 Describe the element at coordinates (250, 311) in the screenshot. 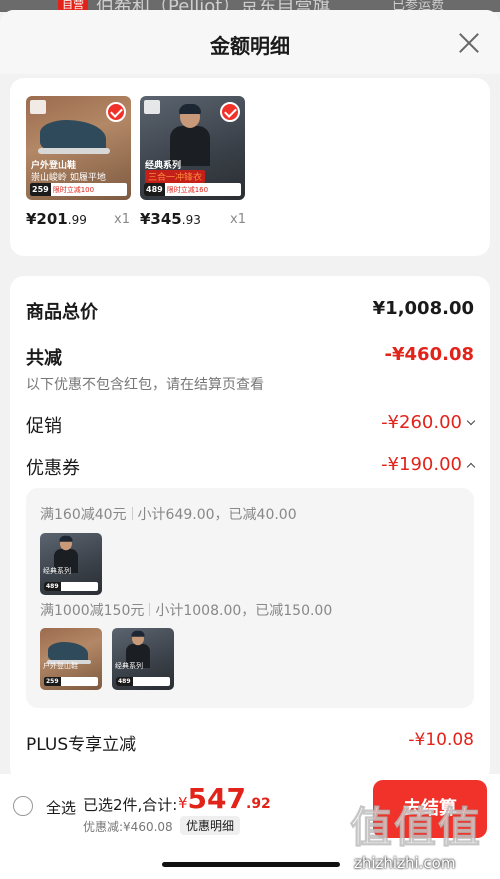

I see `goods-total-row: 商品总价 ¥1,008.00` at that location.